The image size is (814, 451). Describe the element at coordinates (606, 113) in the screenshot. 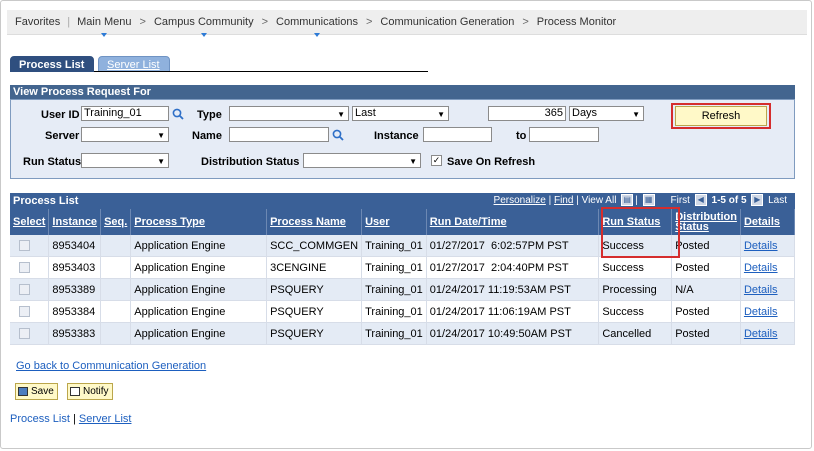

I see `unit-select: Days` at that location.